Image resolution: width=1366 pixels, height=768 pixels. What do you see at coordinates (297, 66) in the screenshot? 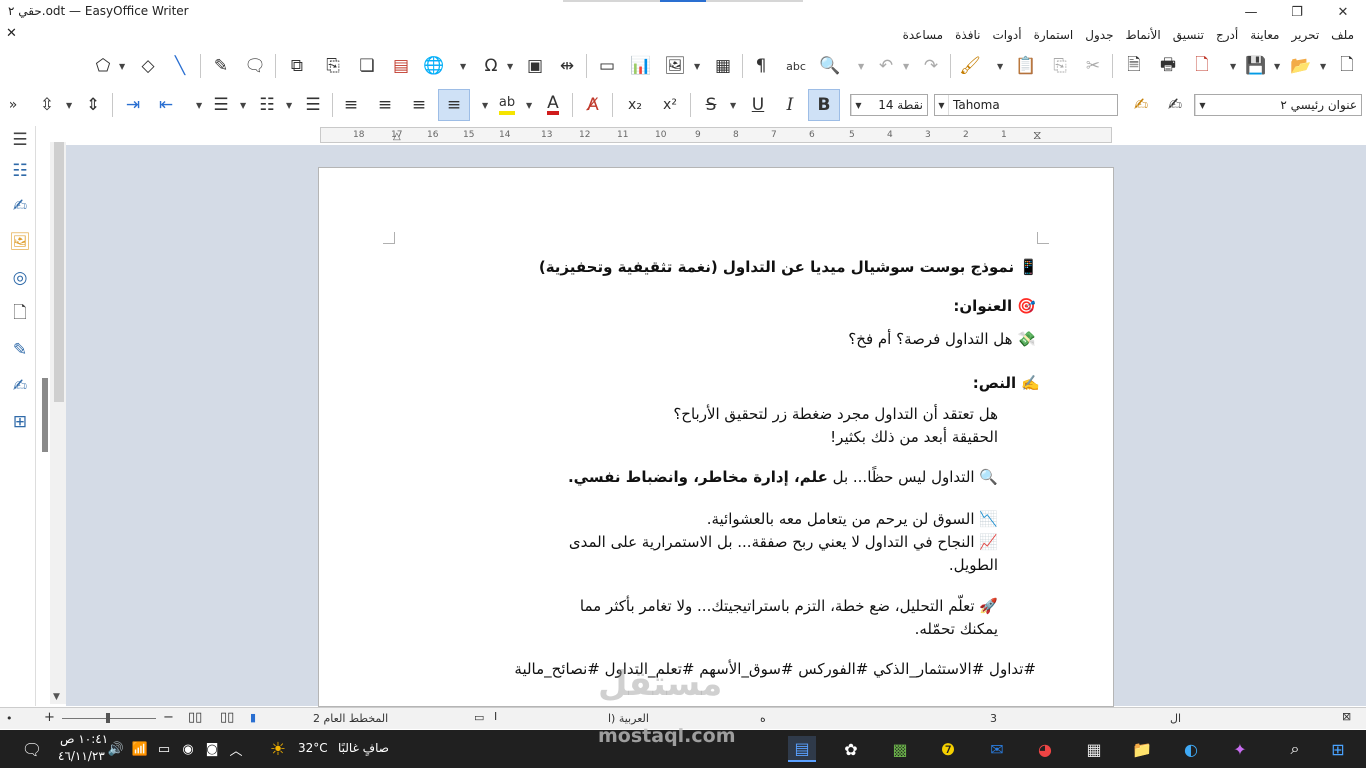
I see `cross-reference-icon: ⧉` at bounding box center [297, 66].